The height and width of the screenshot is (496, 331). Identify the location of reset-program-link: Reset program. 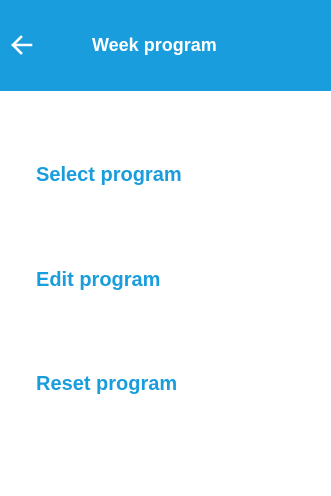
(166, 384).